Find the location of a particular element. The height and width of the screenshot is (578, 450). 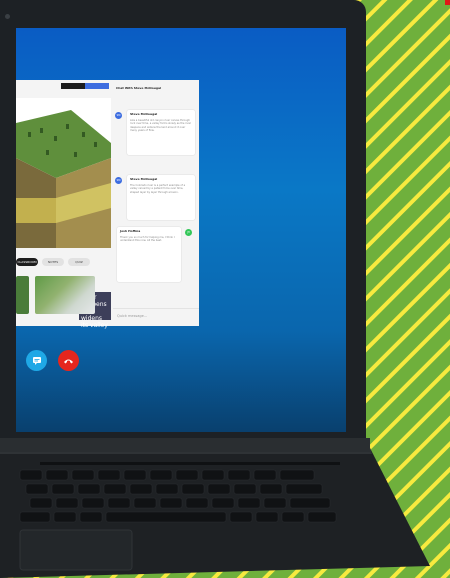

chat-bubble-icon is located at coordinates (36, 360).